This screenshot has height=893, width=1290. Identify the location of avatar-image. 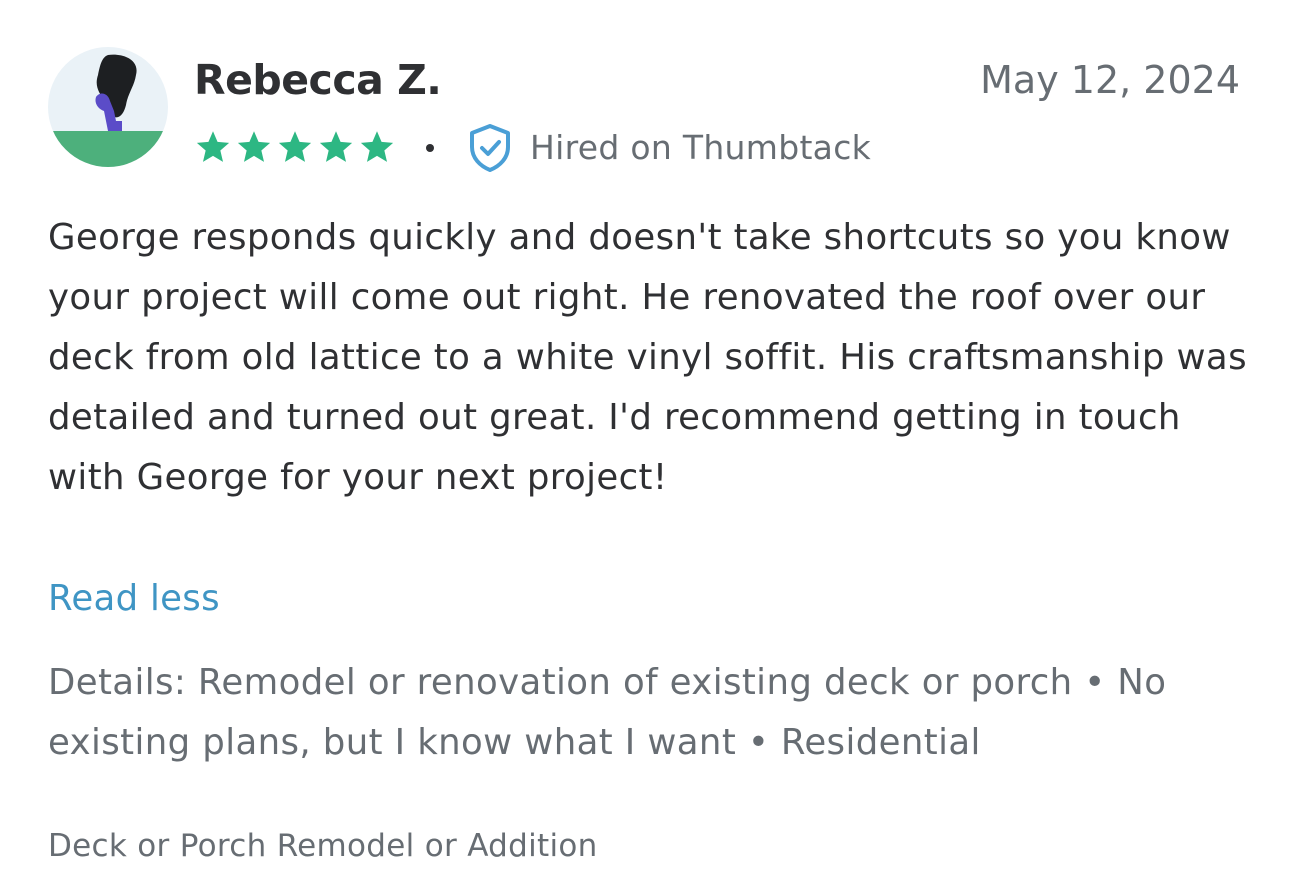
(108, 107).